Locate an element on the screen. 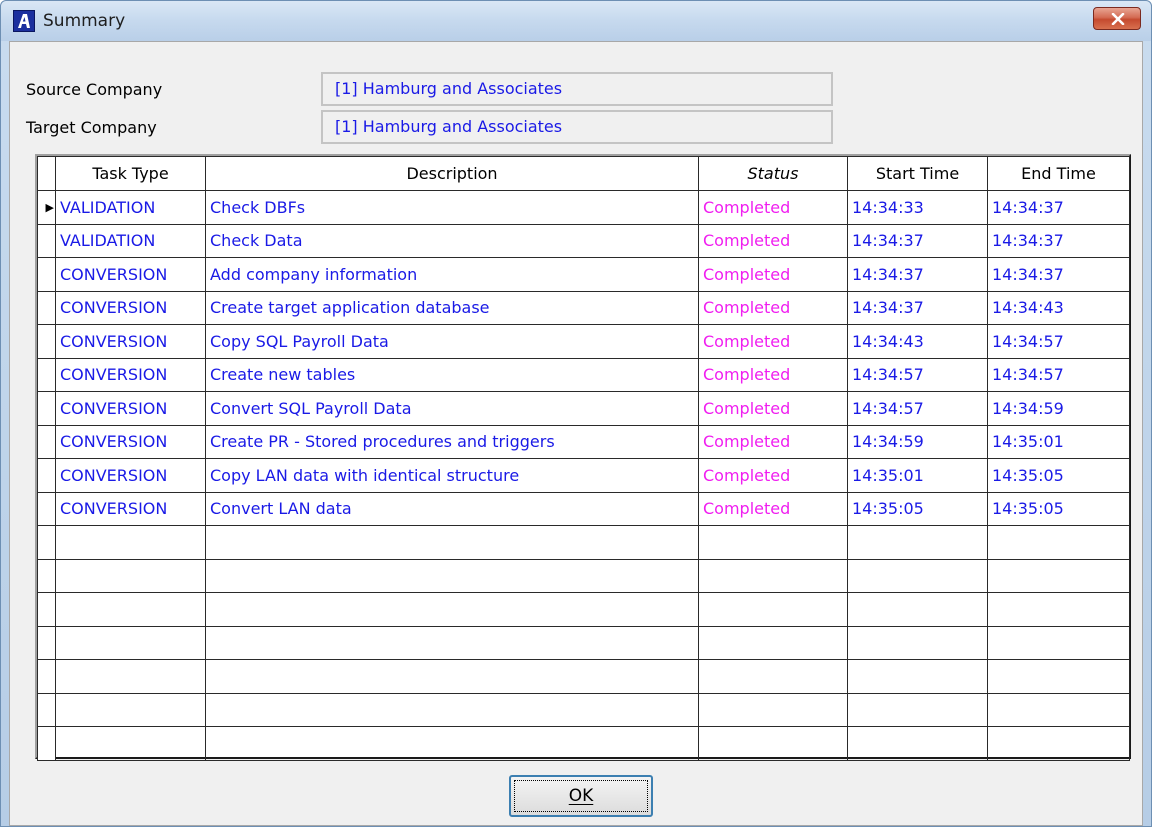 Image resolution: width=1152 pixels, height=827 pixels. cell-end-time: 14:34:59 is located at coordinates (1058, 408).